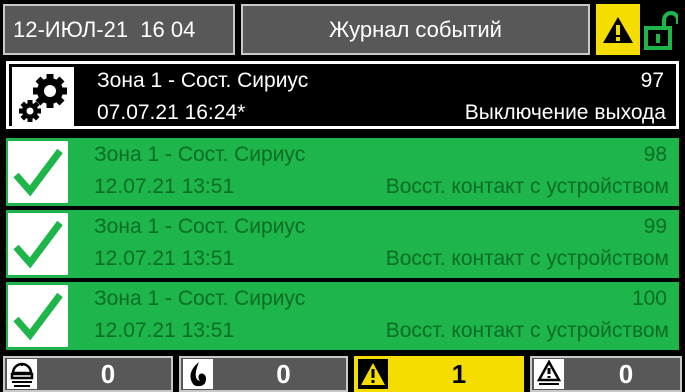 Image resolution: width=685 pixels, height=392 pixels. What do you see at coordinates (626, 373) in the screenshot?
I see `fault-count: 0` at bounding box center [626, 373].